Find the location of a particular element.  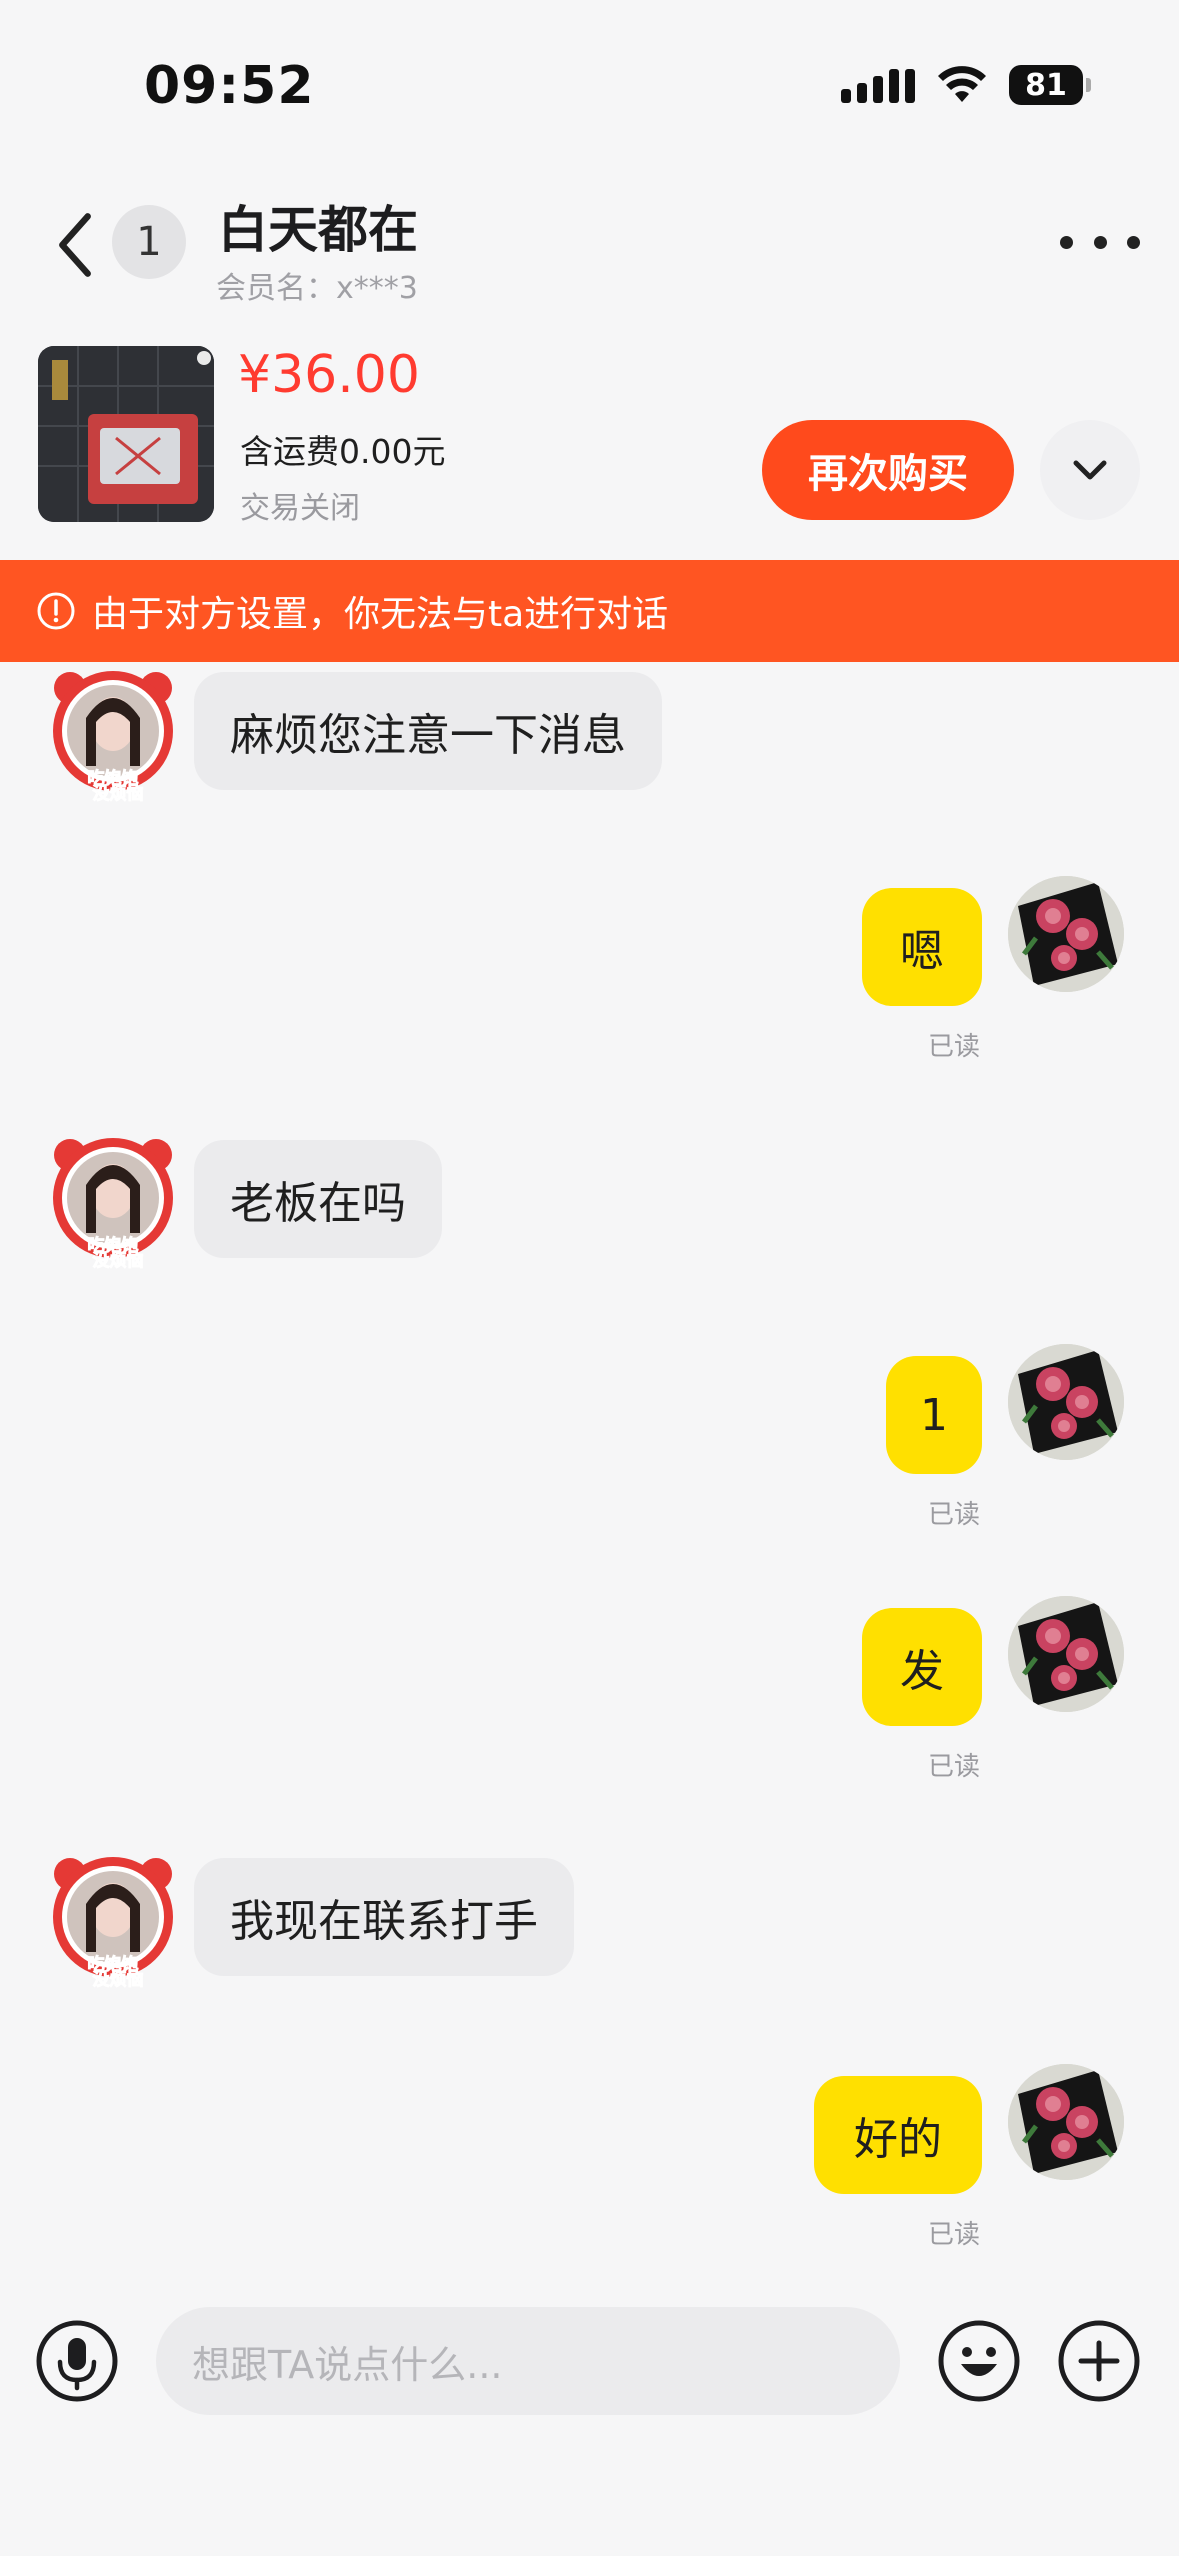

wifi-icon is located at coordinates (962, 84).